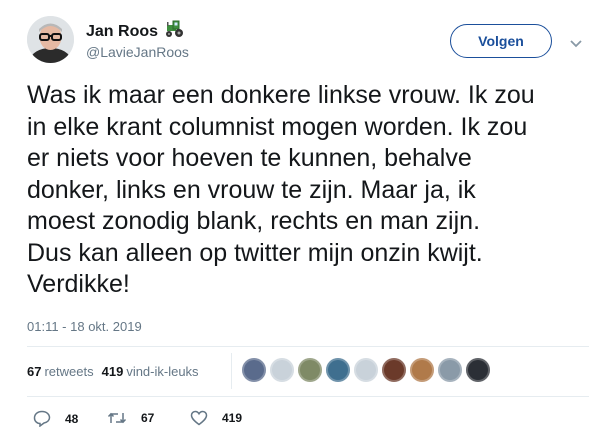  Describe the element at coordinates (199, 418) in the screenshot. I see `heart-icon` at that location.